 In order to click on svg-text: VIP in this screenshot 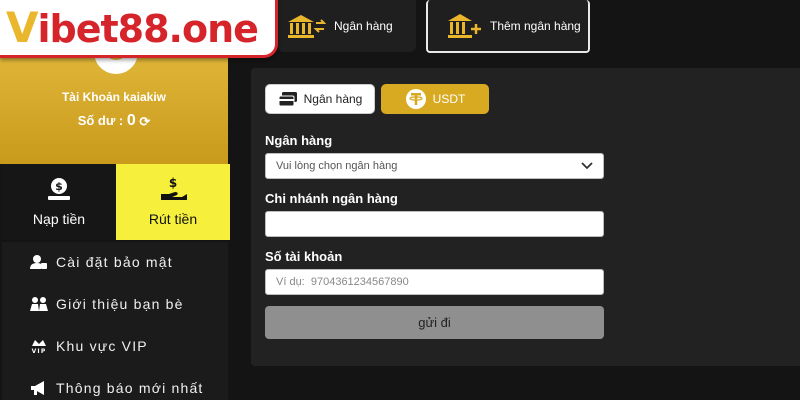, I will do `click(39, 351)`.